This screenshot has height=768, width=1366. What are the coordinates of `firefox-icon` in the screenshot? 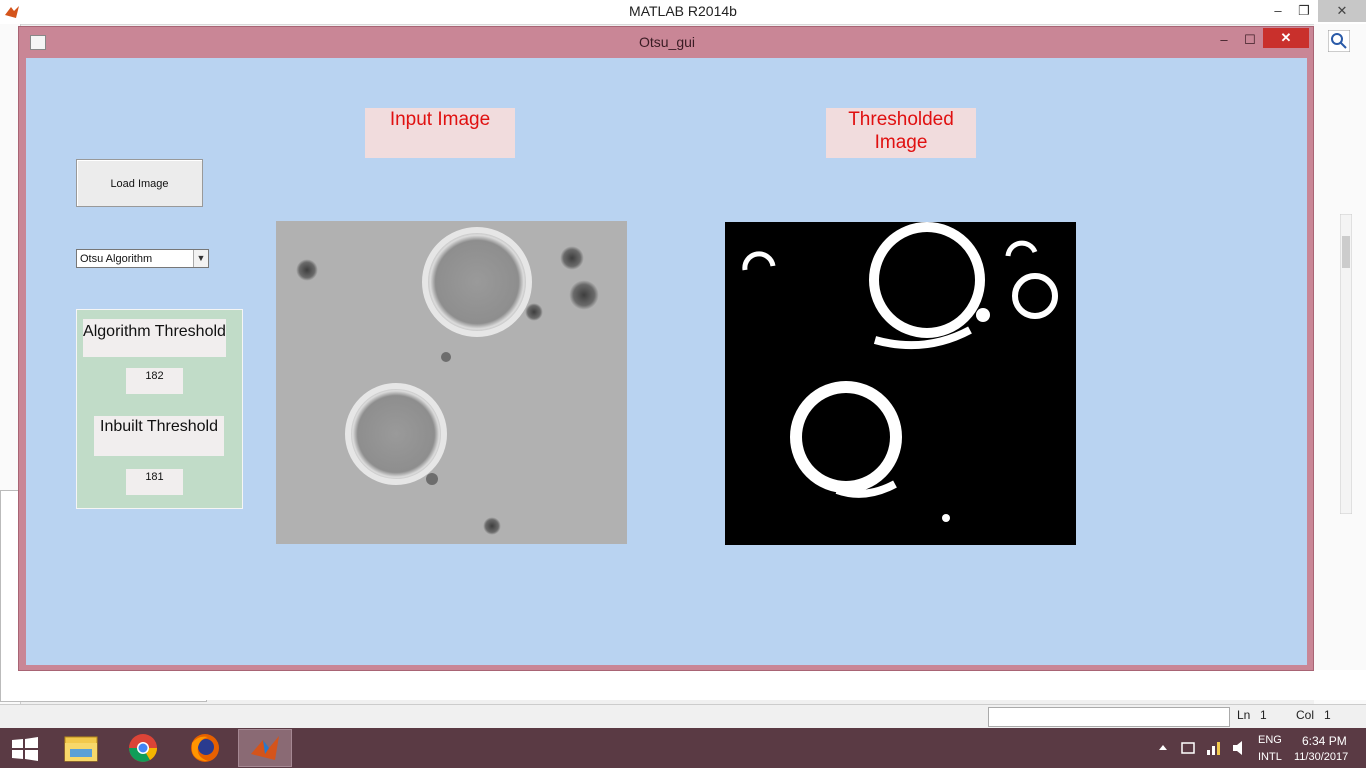 It's located at (205, 748).